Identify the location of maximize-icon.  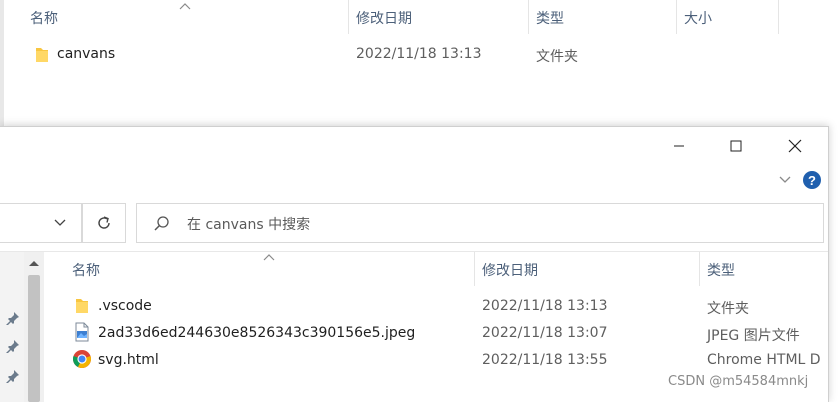
(736, 146).